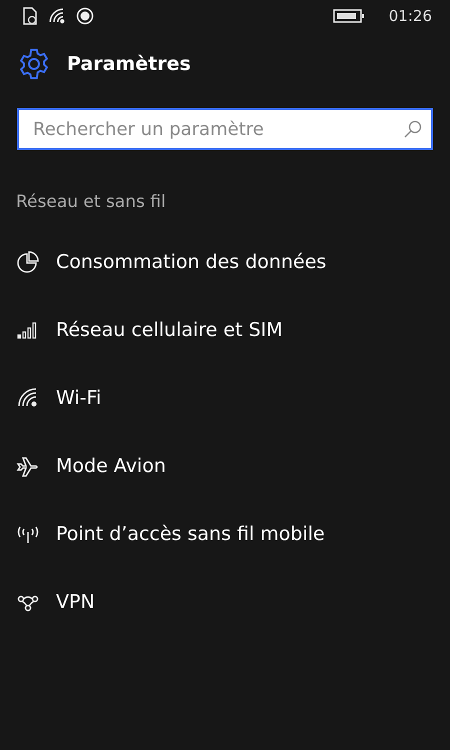 The width and height of the screenshot is (450, 750). What do you see at coordinates (111, 465) in the screenshot?
I see `settings-item-label: Mode Avion` at bounding box center [111, 465].